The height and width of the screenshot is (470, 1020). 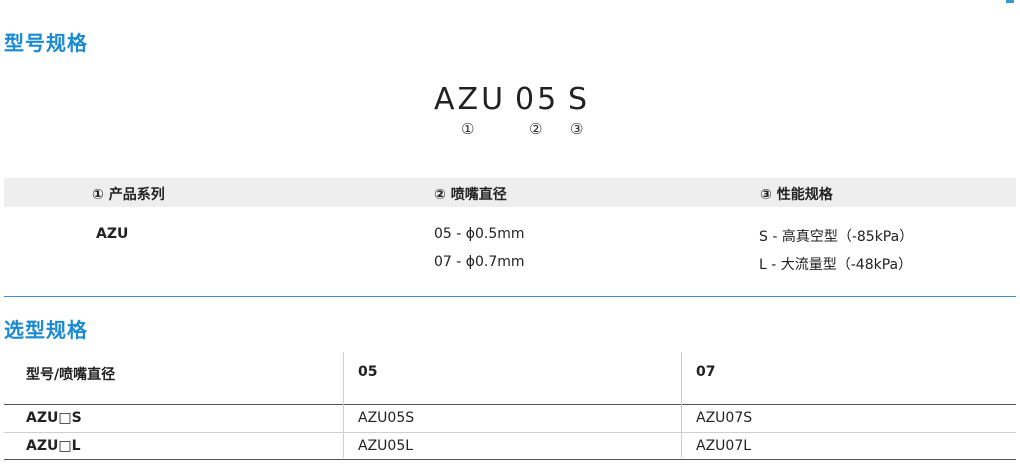 What do you see at coordinates (386, 446) in the screenshot?
I see `row-value-05: AZU05L` at bounding box center [386, 446].